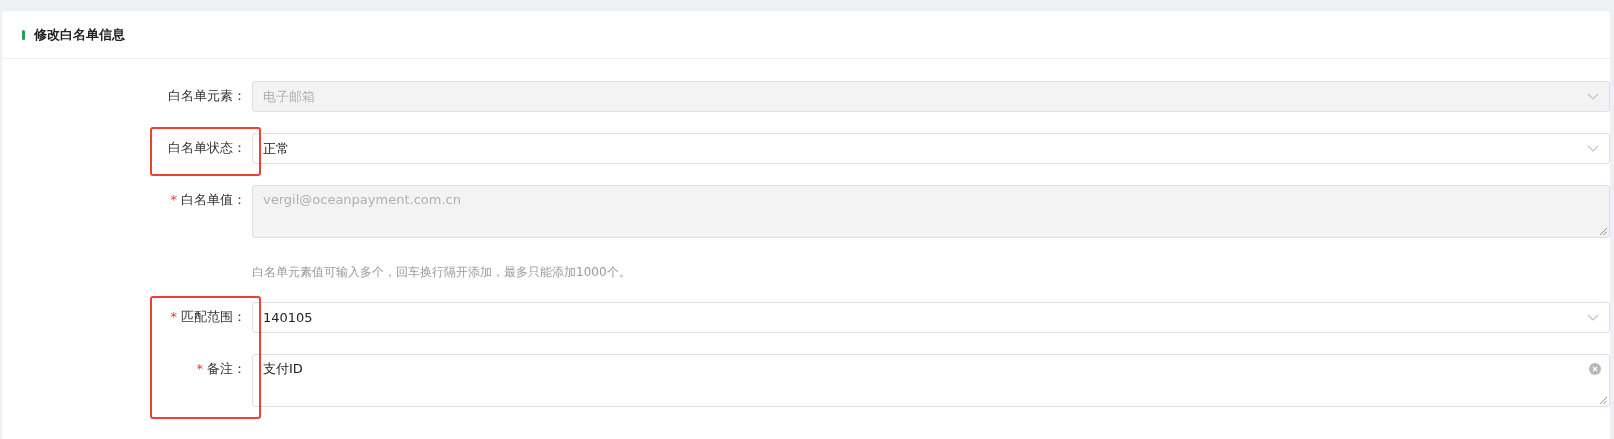 This screenshot has width=1614, height=439. What do you see at coordinates (213, 200) in the screenshot?
I see `field-label: 白名单值：` at bounding box center [213, 200].